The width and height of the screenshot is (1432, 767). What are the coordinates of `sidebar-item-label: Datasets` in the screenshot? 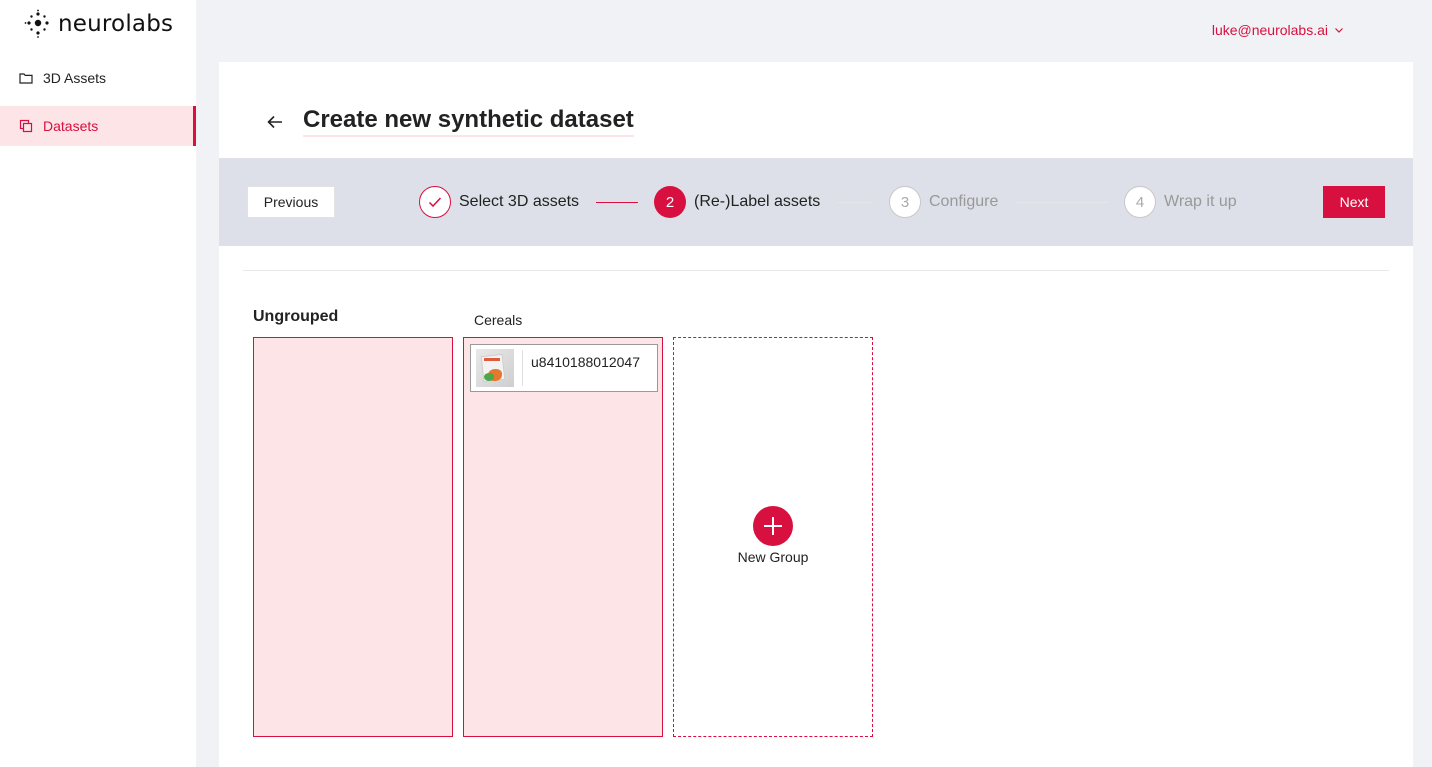 It's located at (71, 126).